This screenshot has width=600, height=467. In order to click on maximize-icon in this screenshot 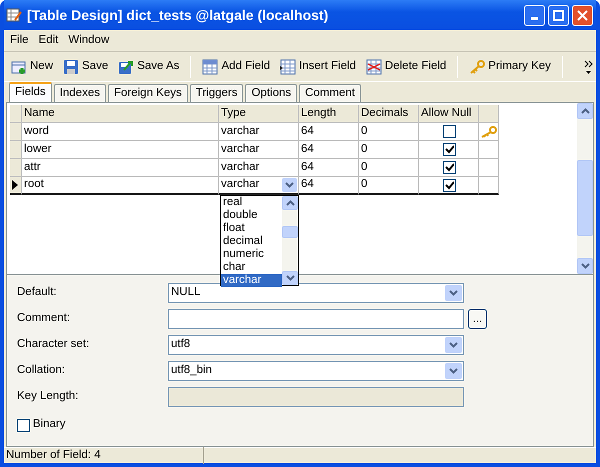, I will do `click(558, 15)`.